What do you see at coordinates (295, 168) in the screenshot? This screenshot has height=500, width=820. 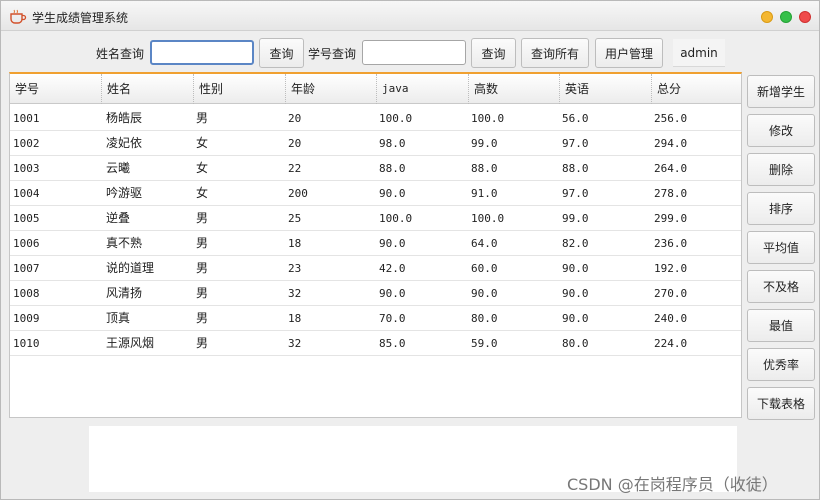 I see `cell-age: 22` at bounding box center [295, 168].